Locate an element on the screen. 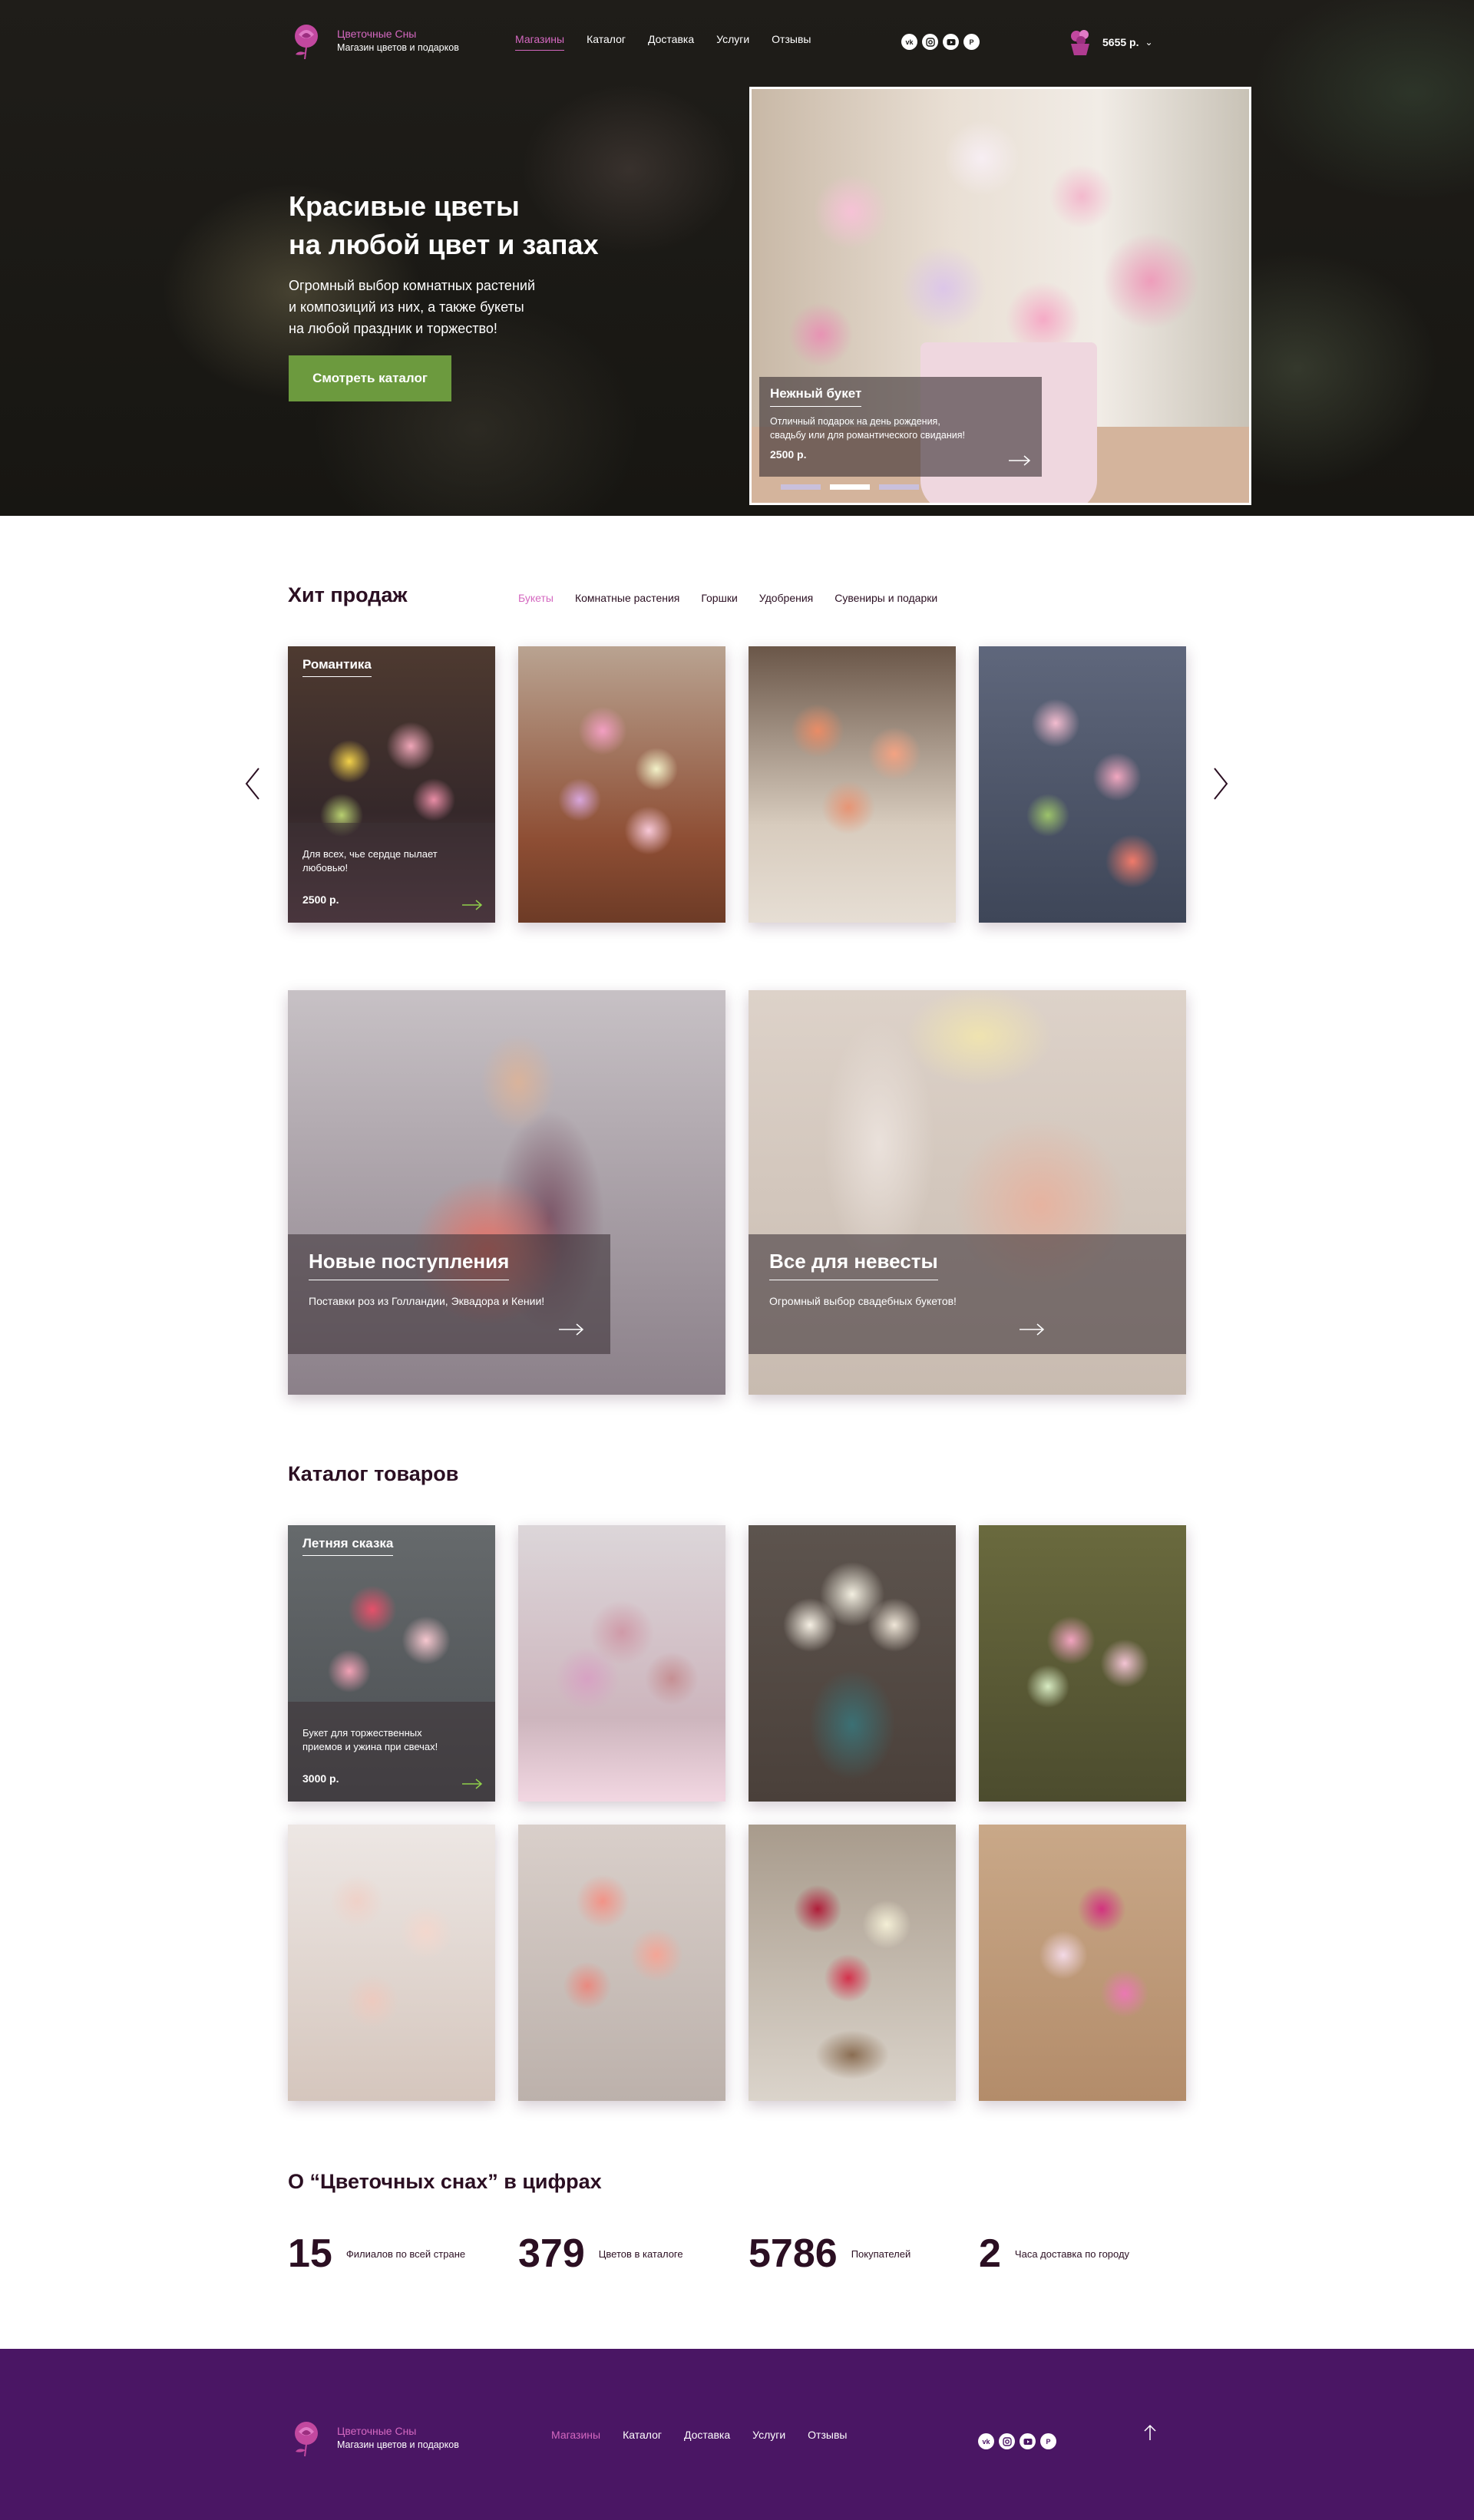 This screenshot has width=1474, height=2520. social-links: vk P is located at coordinates (940, 42).